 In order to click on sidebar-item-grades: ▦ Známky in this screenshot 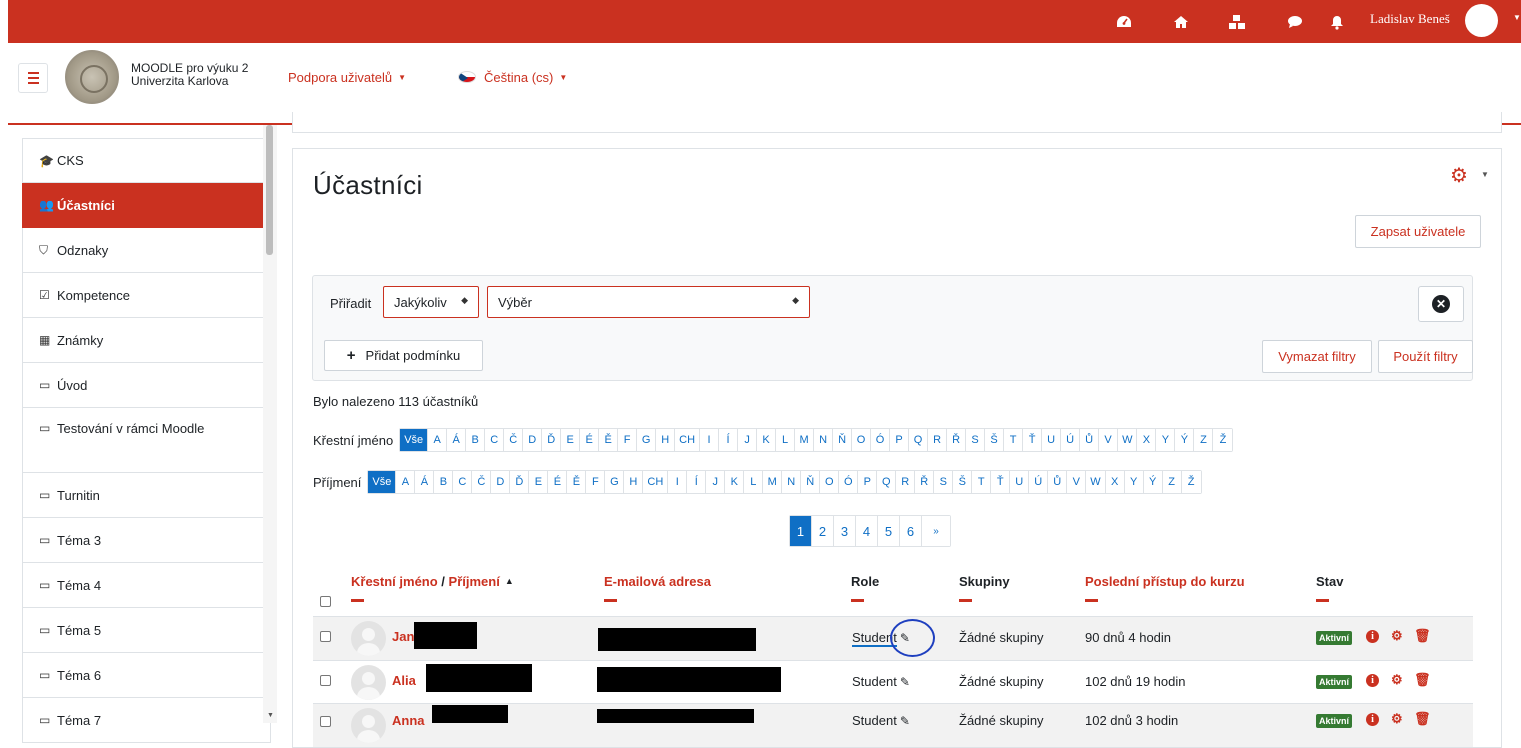, I will do `click(146, 340)`.